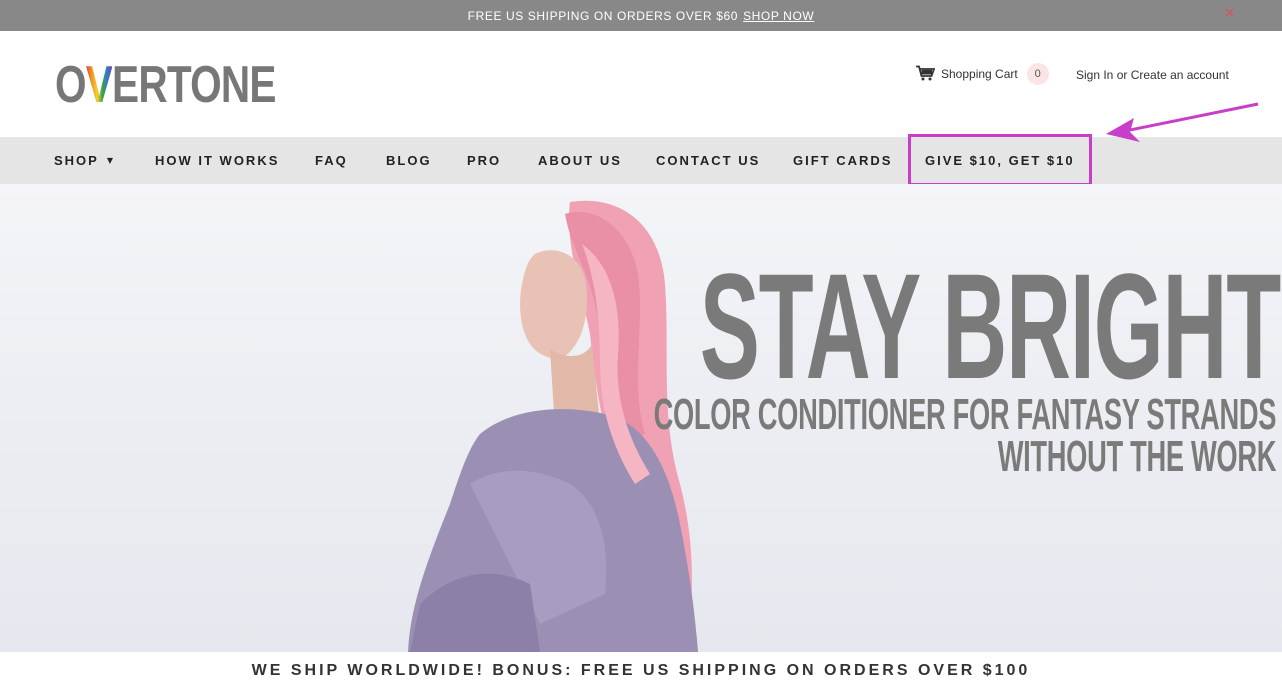 This screenshot has width=1282, height=689. Describe the element at coordinates (1094, 75) in the screenshot. I see `sign-in-link: Sign In` at that location.